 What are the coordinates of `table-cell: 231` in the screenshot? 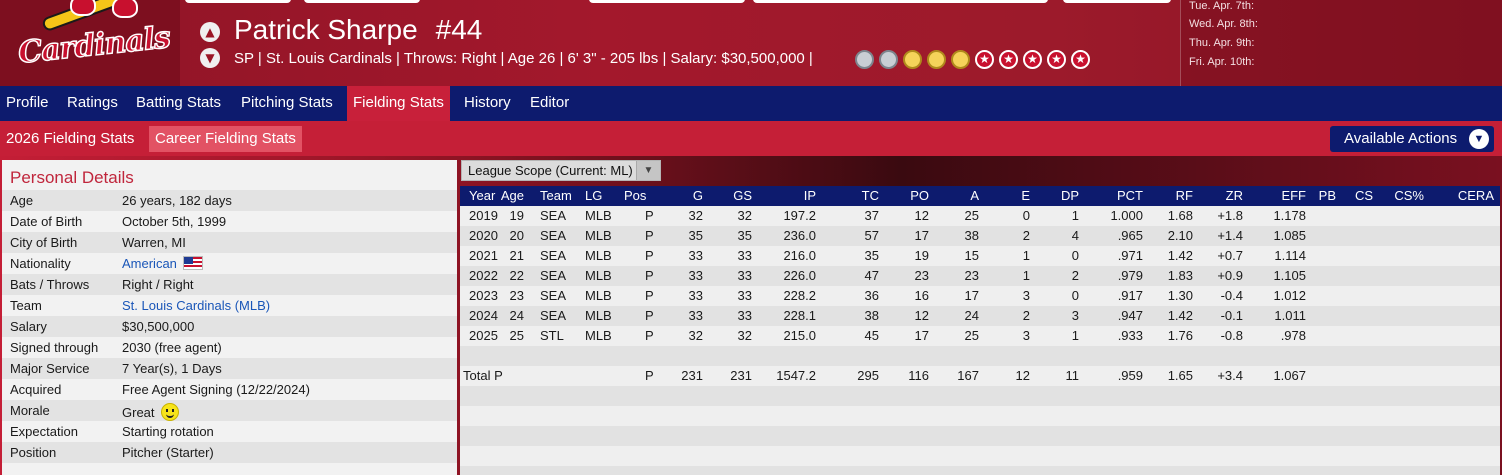 It's located at (692, 375).